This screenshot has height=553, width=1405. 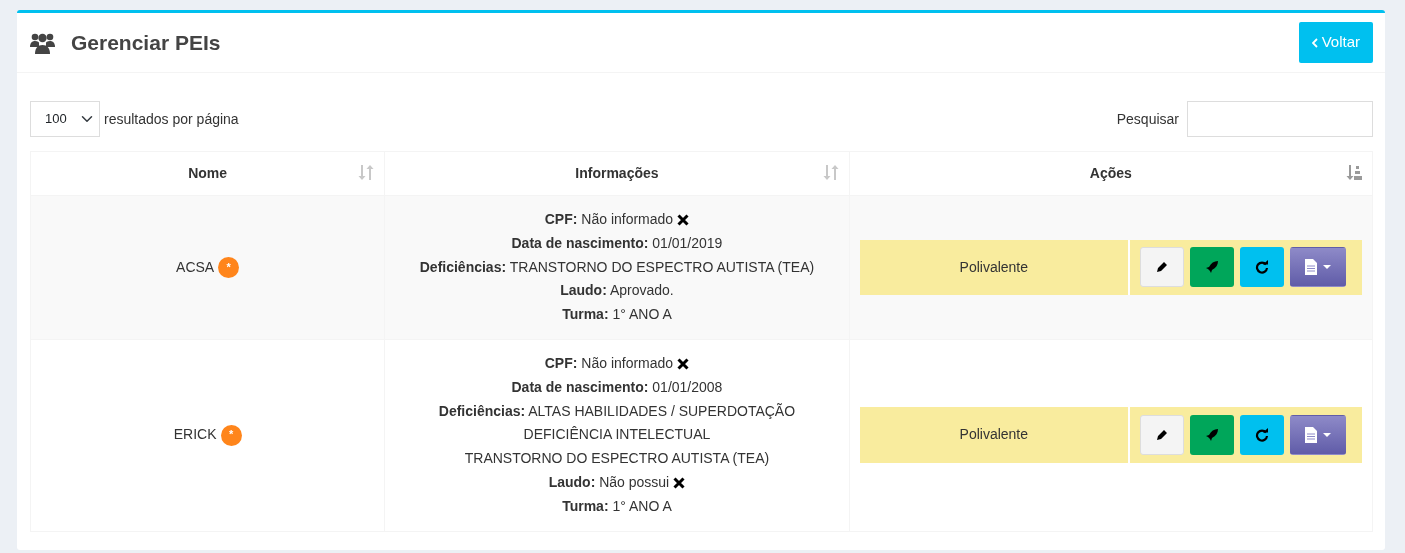 What do you see at coordinates (617, 411) in the screenshot?
I see `info-line: Deficiências: ALTAS HABILIDADES / SUPERDOTAÇÃO` at bounding box center [617, 411].